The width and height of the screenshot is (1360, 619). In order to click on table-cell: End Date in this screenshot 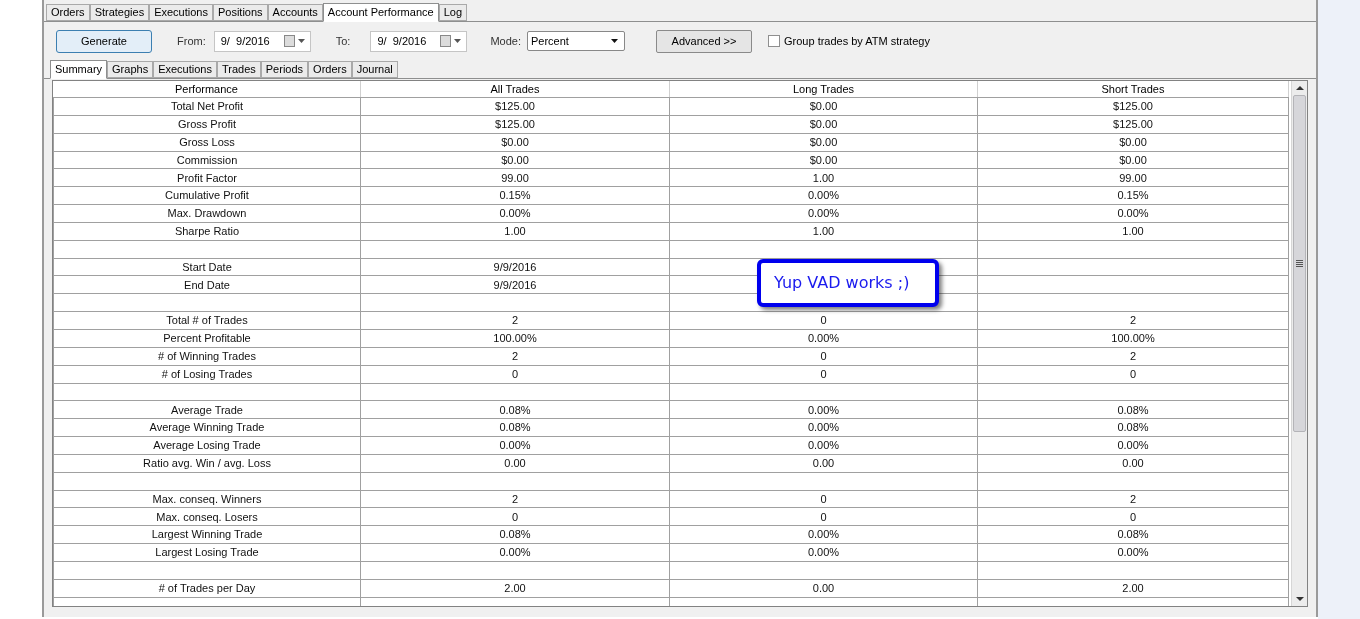, I will do `click(207, 285)`.